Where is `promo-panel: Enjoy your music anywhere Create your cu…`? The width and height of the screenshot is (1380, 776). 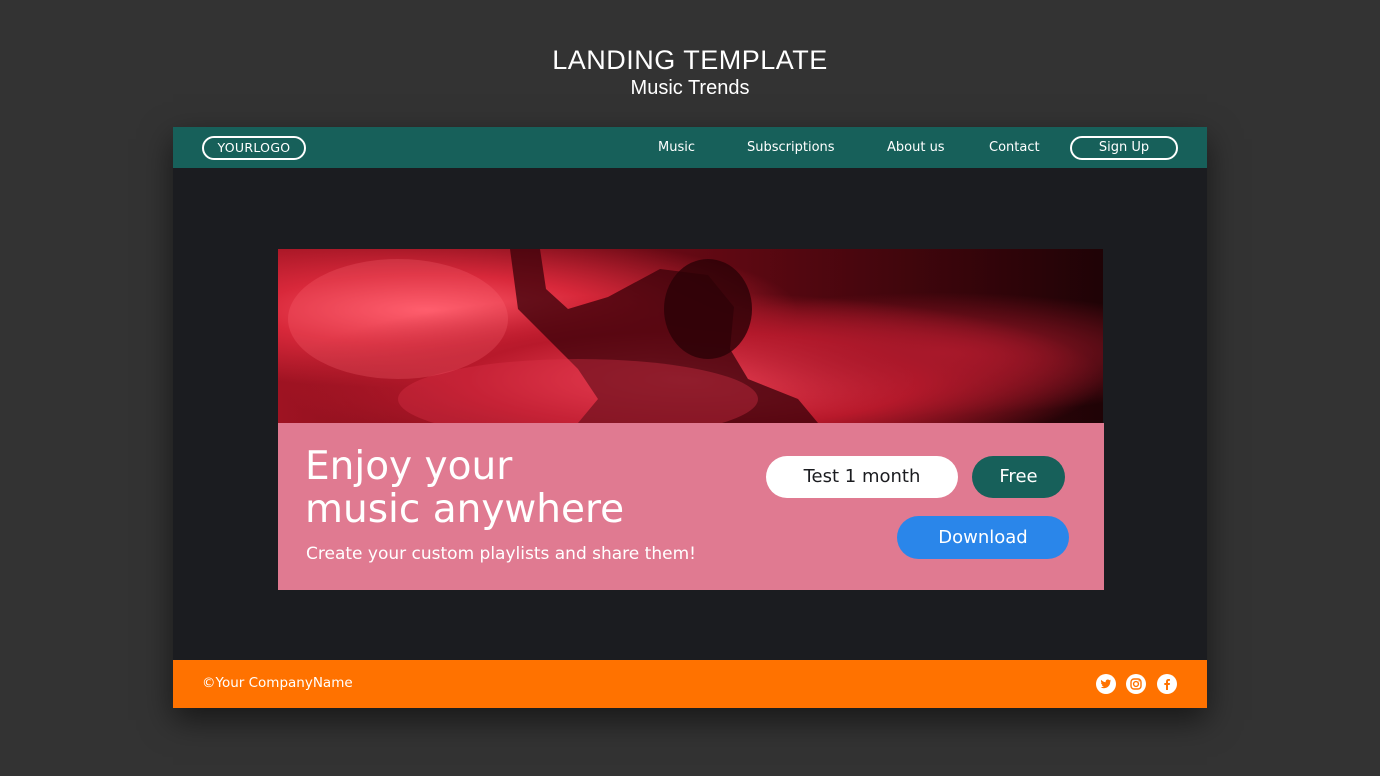
promo-panel: Enjoy your music anywhere Create your cu… is located at coordinates (691, 506).